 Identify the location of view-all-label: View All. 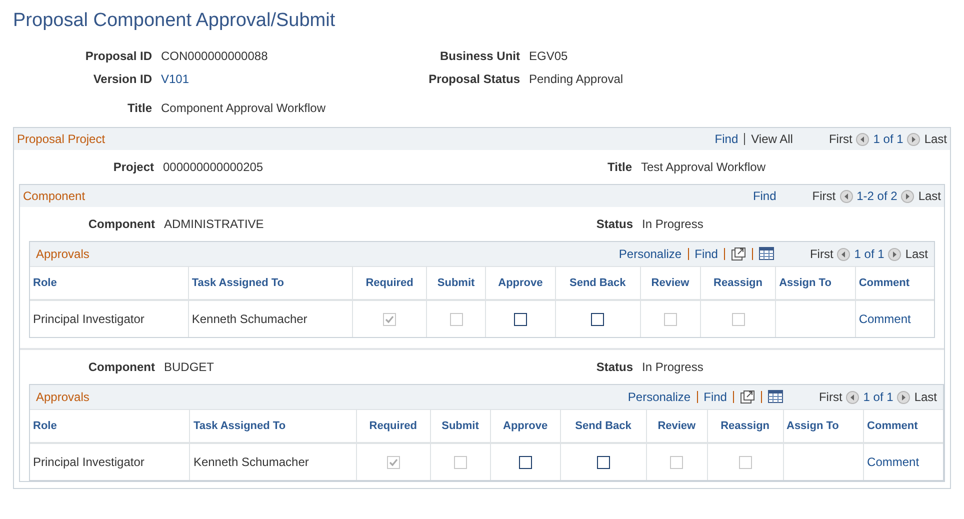
(772, 139).